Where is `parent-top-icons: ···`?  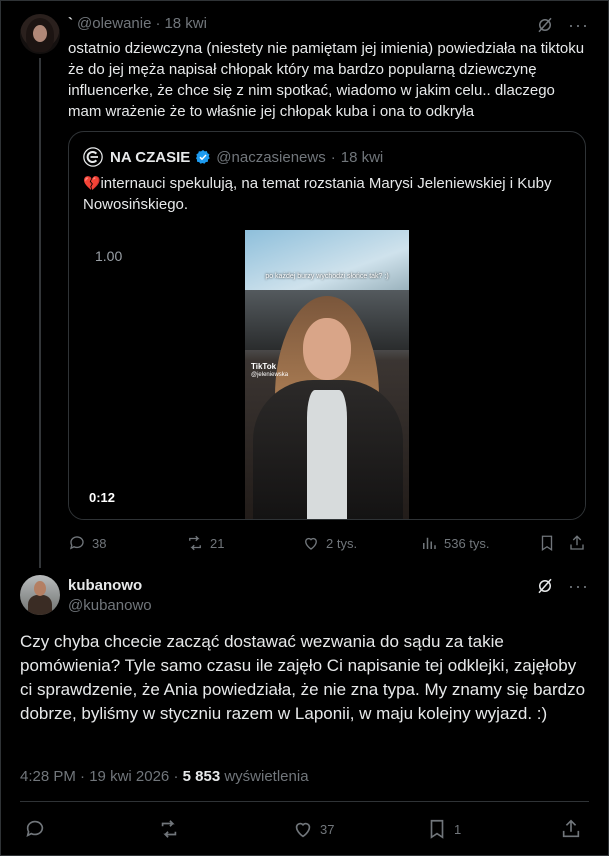
parent-top-icons: ··· is located at coordinates (562, 25).